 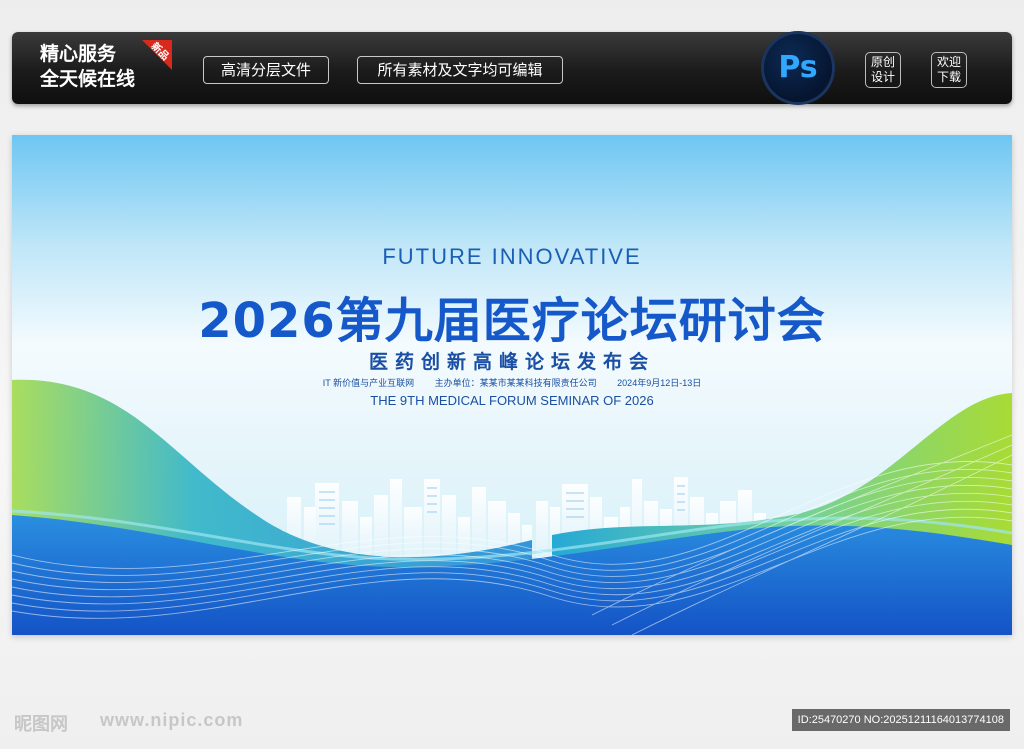 I want to click on service-line-2: 全天候在线, so click(x=88, y=79).